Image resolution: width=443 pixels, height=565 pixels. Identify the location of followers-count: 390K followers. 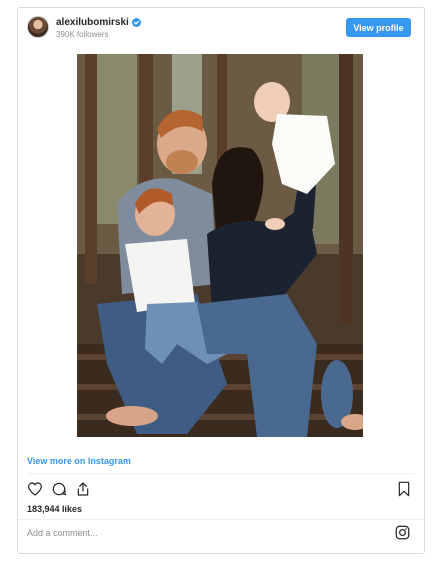
(82, 34).